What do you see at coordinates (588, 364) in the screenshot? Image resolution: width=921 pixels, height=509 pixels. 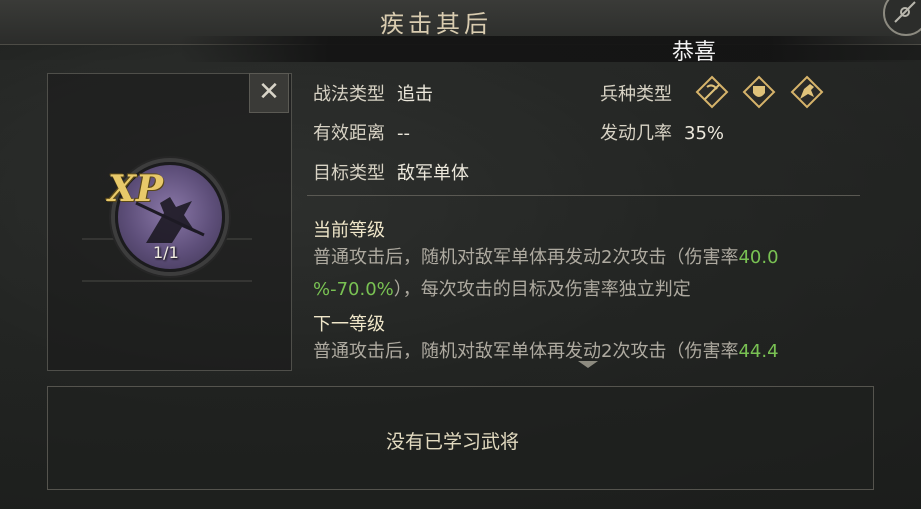 I see `scroll-down-icon` at bounding box center [588, 364].